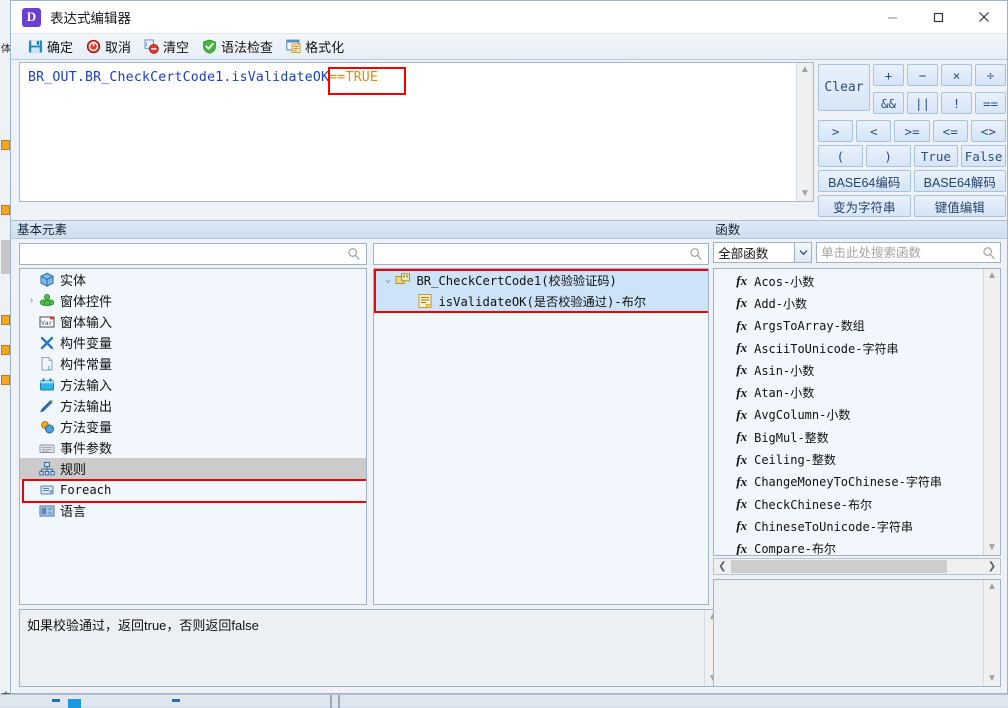 The height and width of the screenshot is (708, 1008). I want to click on op-or-button: ||, so click(922, 103).